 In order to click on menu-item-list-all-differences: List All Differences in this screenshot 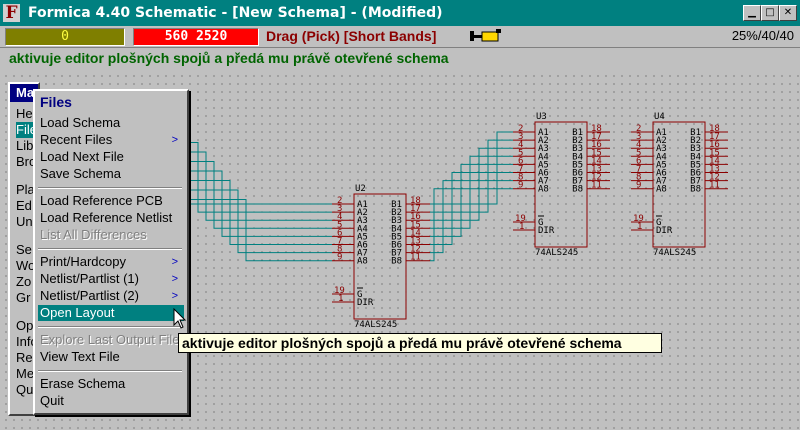, I will do `click(93, 234)`.